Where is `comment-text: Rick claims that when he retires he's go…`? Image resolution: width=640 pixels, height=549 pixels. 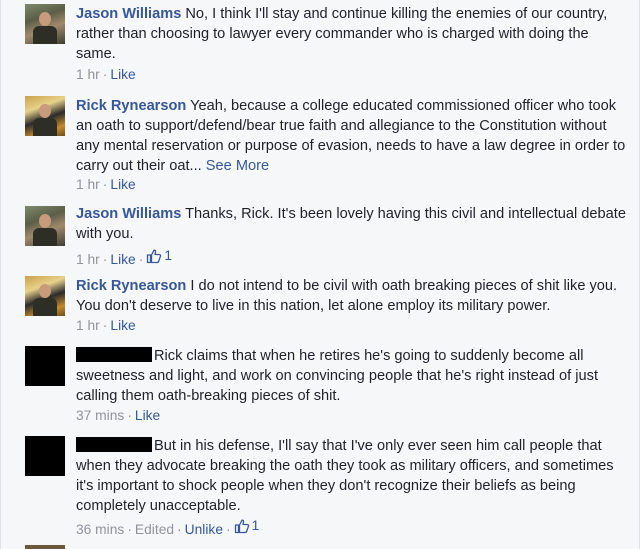
comment-text: Rick claims that when he retires he's go… is located at coordinates (351, 376).